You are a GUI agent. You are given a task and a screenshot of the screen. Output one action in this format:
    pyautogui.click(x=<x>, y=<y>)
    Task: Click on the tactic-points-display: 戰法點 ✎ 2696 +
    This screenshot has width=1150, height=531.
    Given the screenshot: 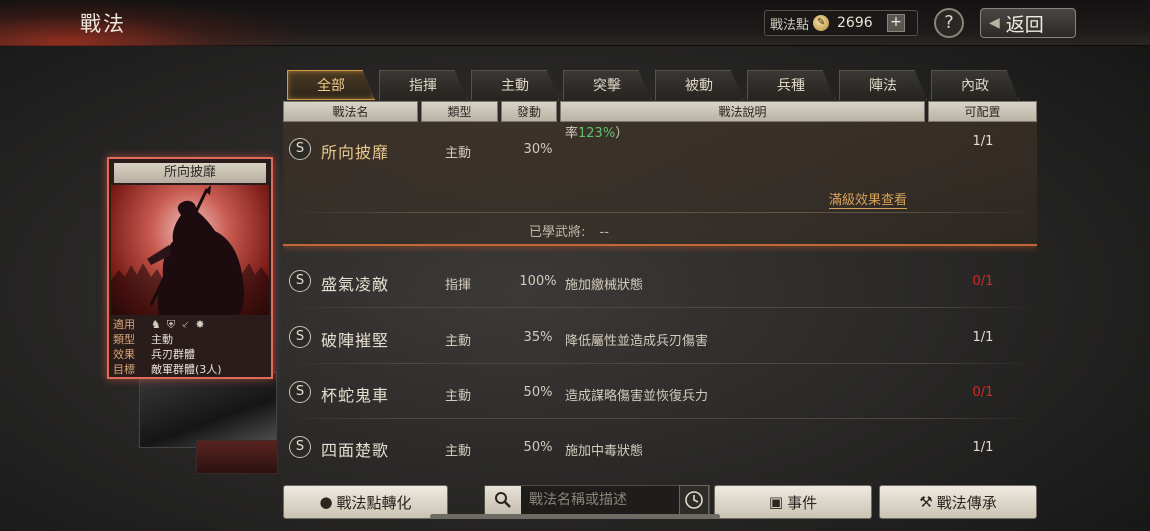 What is the action you would take?
    pyautogui.click(x=841, y=23)
    